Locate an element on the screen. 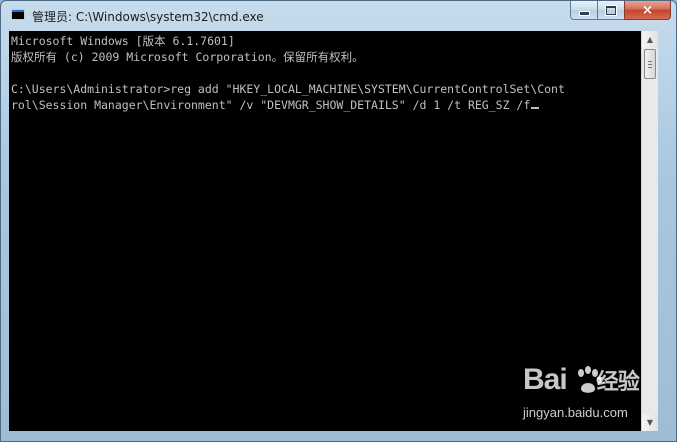 This screenshot has width=677, height=442. minimize-button is located at coordinates (583, 10).